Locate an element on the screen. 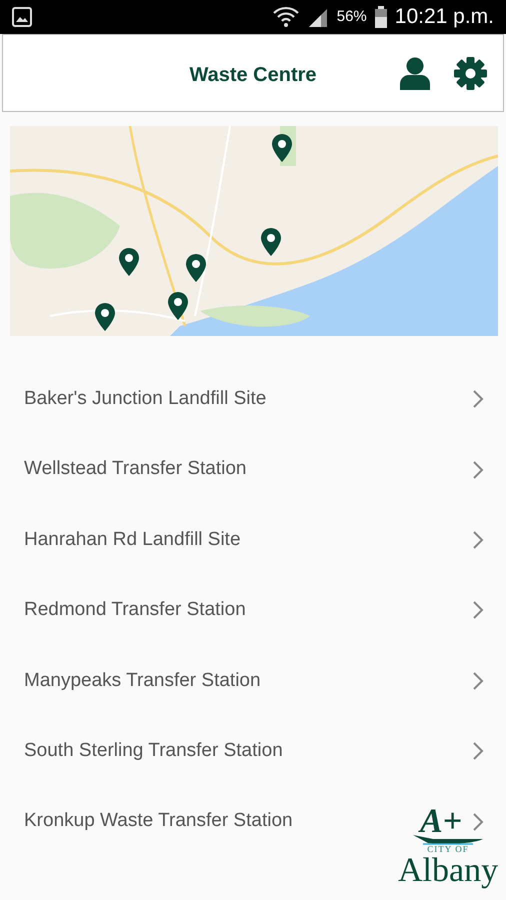  image-icon is located at coordinates (22, 17).